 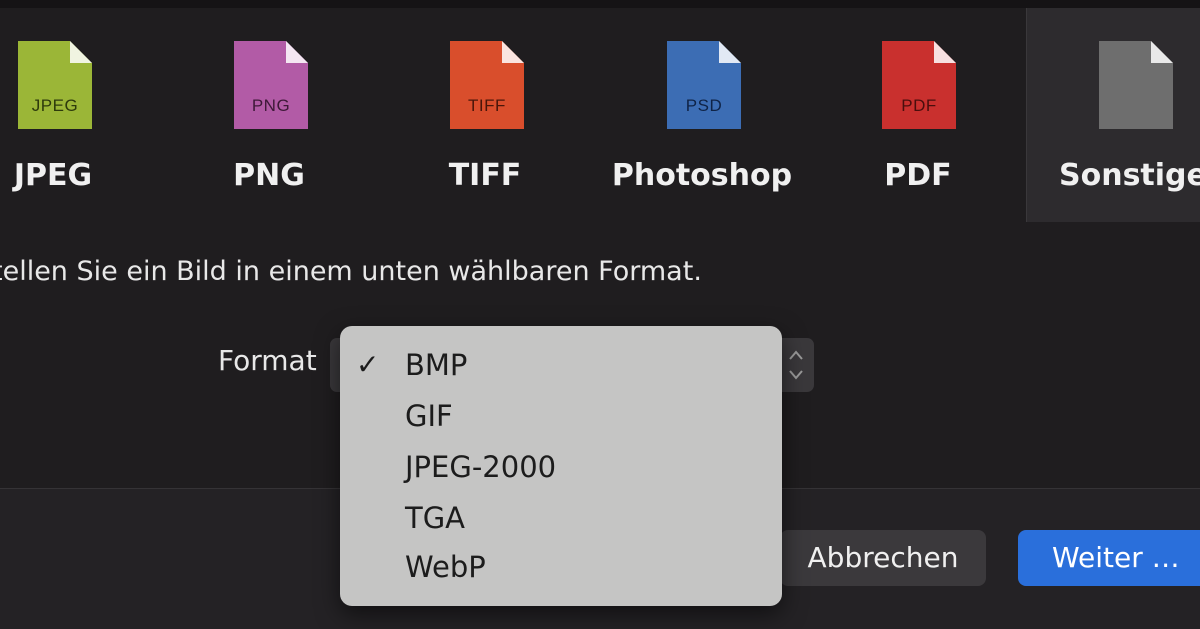 What do you see at coordinates (487, 85) in the screenshot?
I see `tiff-file-icon: TIFF` at bounding box center [487, 85].